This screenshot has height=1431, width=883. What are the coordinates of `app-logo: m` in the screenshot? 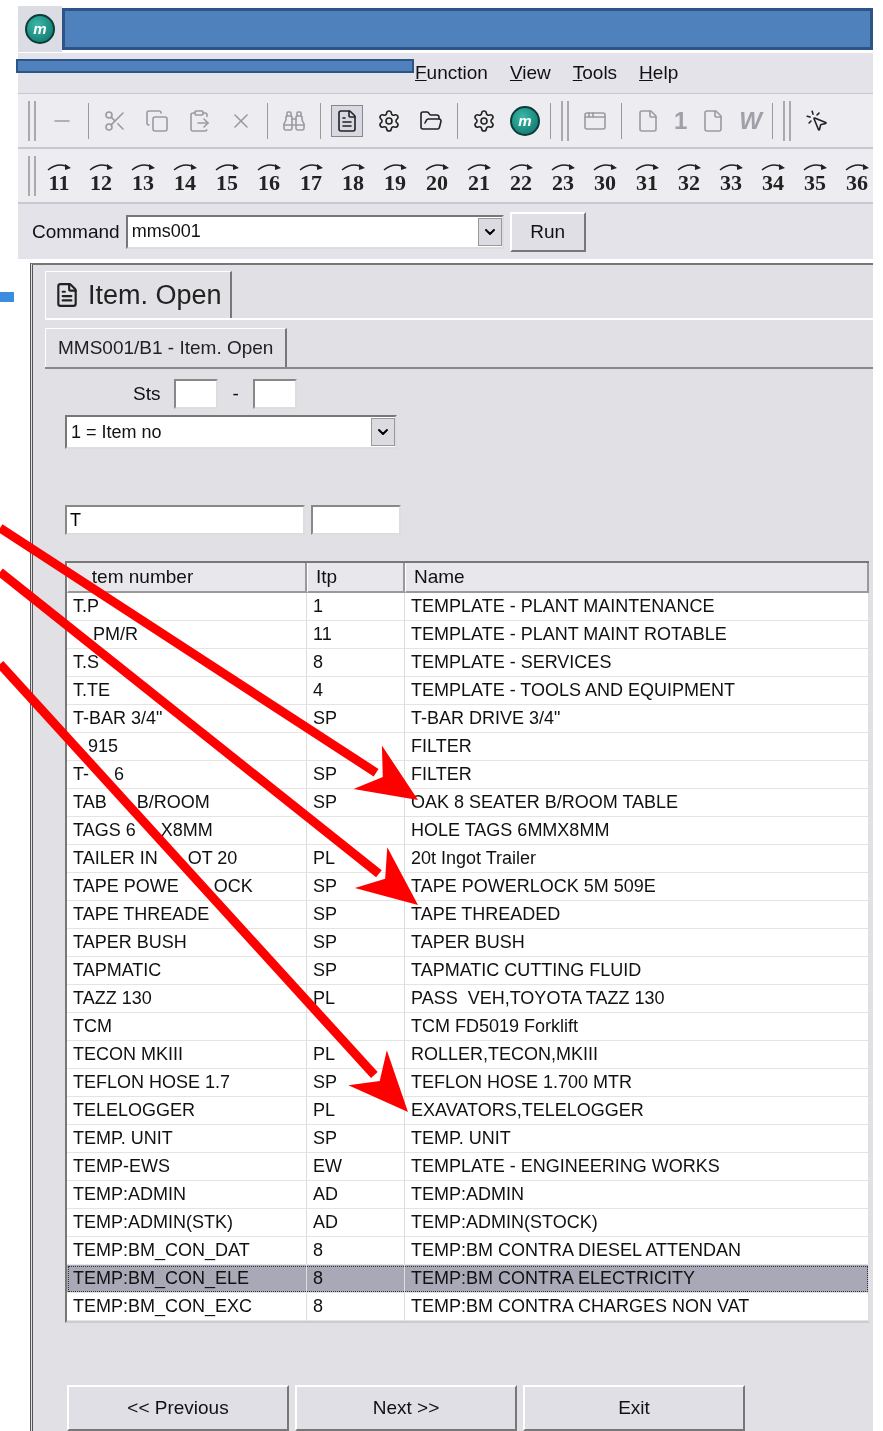 It's located at (40, 28).